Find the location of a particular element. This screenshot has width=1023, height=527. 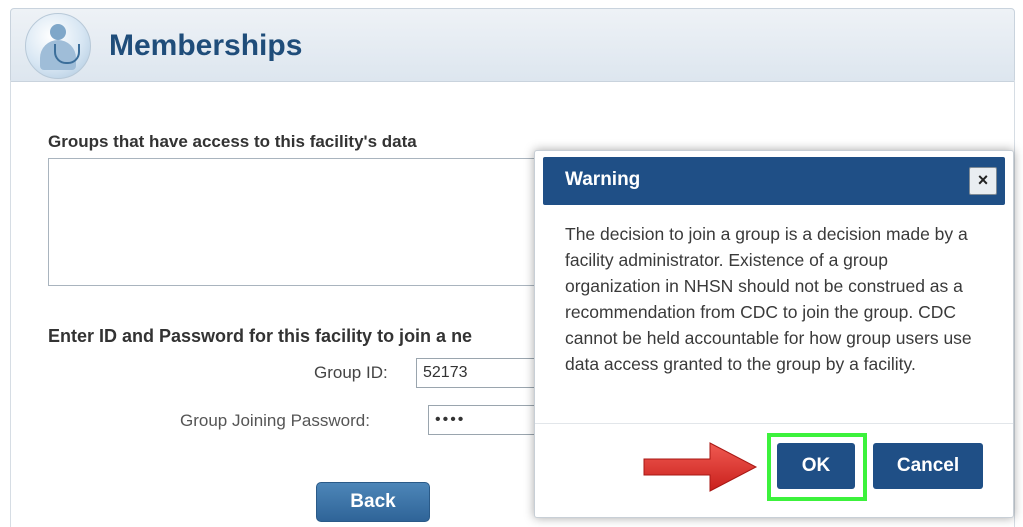

group-id-label: Group ID: is located at coordinates (351, 372).